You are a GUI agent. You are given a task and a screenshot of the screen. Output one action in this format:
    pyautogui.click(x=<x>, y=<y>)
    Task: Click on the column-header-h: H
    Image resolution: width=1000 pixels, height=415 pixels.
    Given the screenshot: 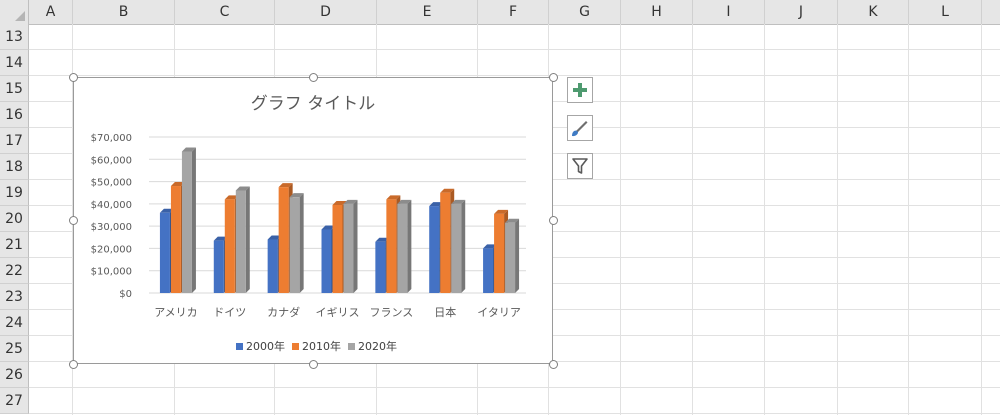 What is the action you would take?
    pyautogui.click(x=657, y=12)
    